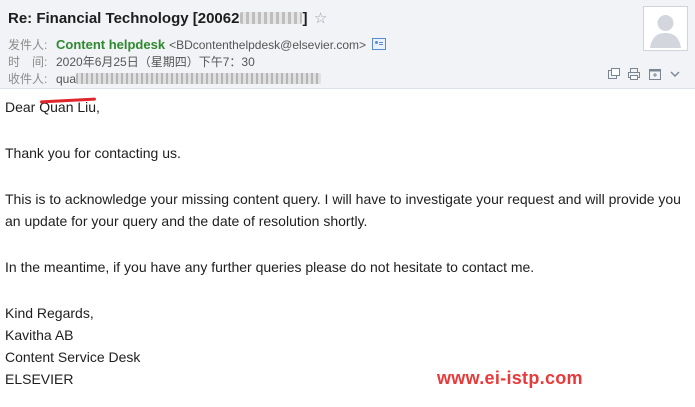 Image resolution: width=695 pixels, height=407 pixels. I want to click on mail-toolbar, so click(645, 74).